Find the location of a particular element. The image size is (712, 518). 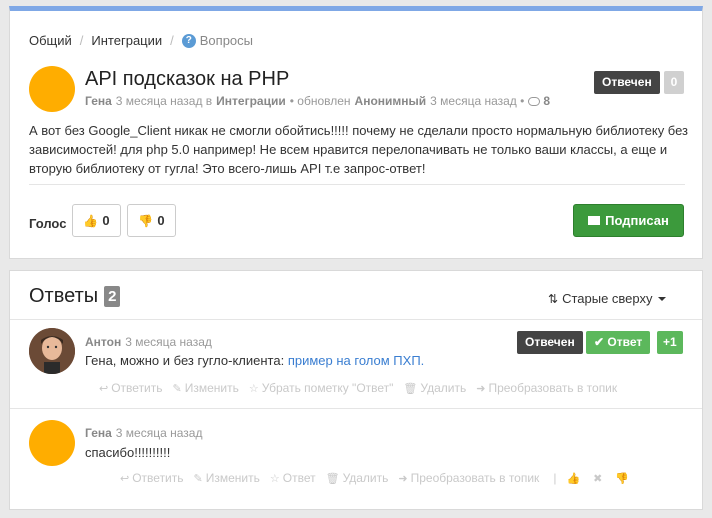

answer-text-prefix: Гена, можно и без гугло-клиента: is located at coordinates (185, 360).